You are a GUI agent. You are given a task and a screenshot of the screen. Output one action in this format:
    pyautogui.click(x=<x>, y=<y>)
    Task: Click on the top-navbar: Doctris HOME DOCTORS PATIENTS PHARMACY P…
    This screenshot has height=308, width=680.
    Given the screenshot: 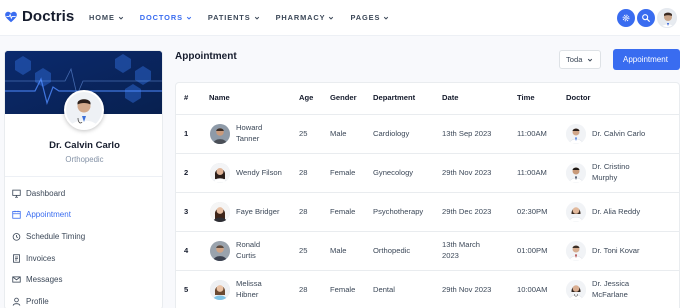 What is the action you would take?
    pyautogui.click(x=340, y=18)
    